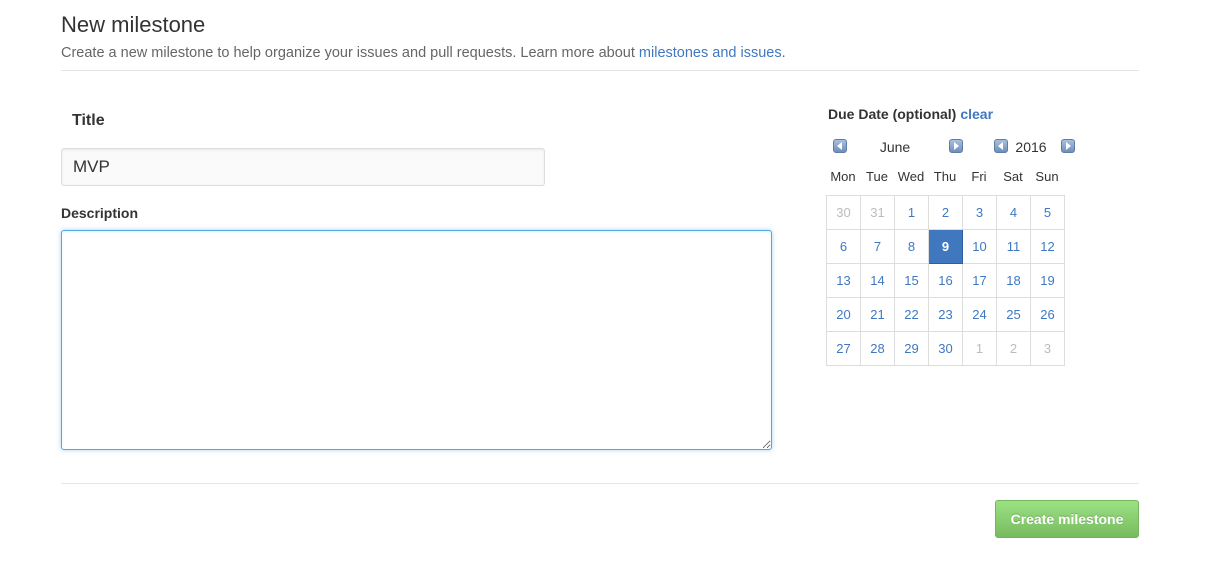 The height and width of the screenshot is (569, 1211). I want to click on milestones-and-issues-link: milestones and issues, so click(710, 53).